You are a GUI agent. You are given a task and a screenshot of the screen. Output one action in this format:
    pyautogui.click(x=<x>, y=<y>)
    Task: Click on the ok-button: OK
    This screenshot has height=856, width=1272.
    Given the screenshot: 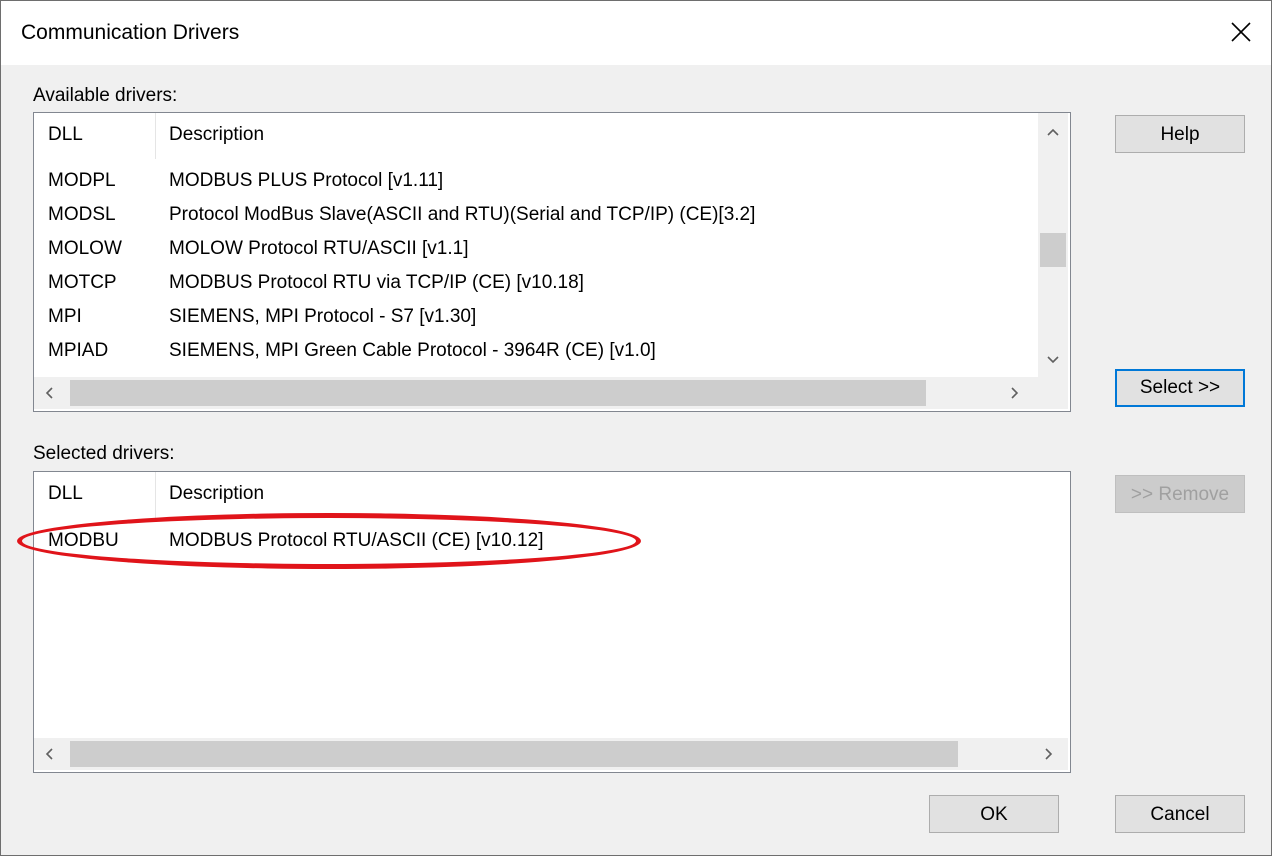 What is the action you would take?
    pyautogui.click(x=994, y=814)
    